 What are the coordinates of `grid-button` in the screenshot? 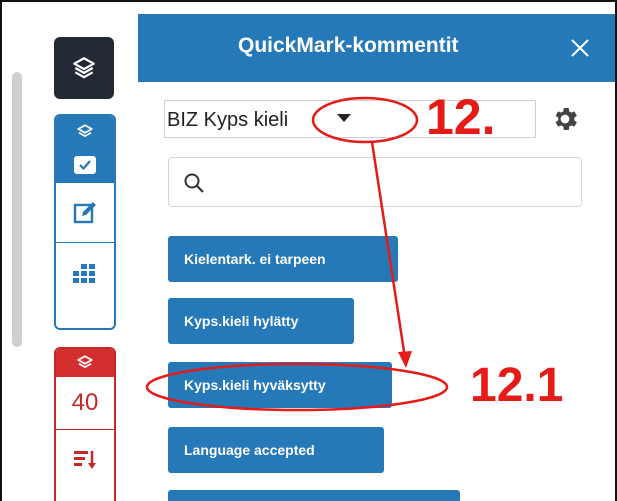 It's located at (85, 272).